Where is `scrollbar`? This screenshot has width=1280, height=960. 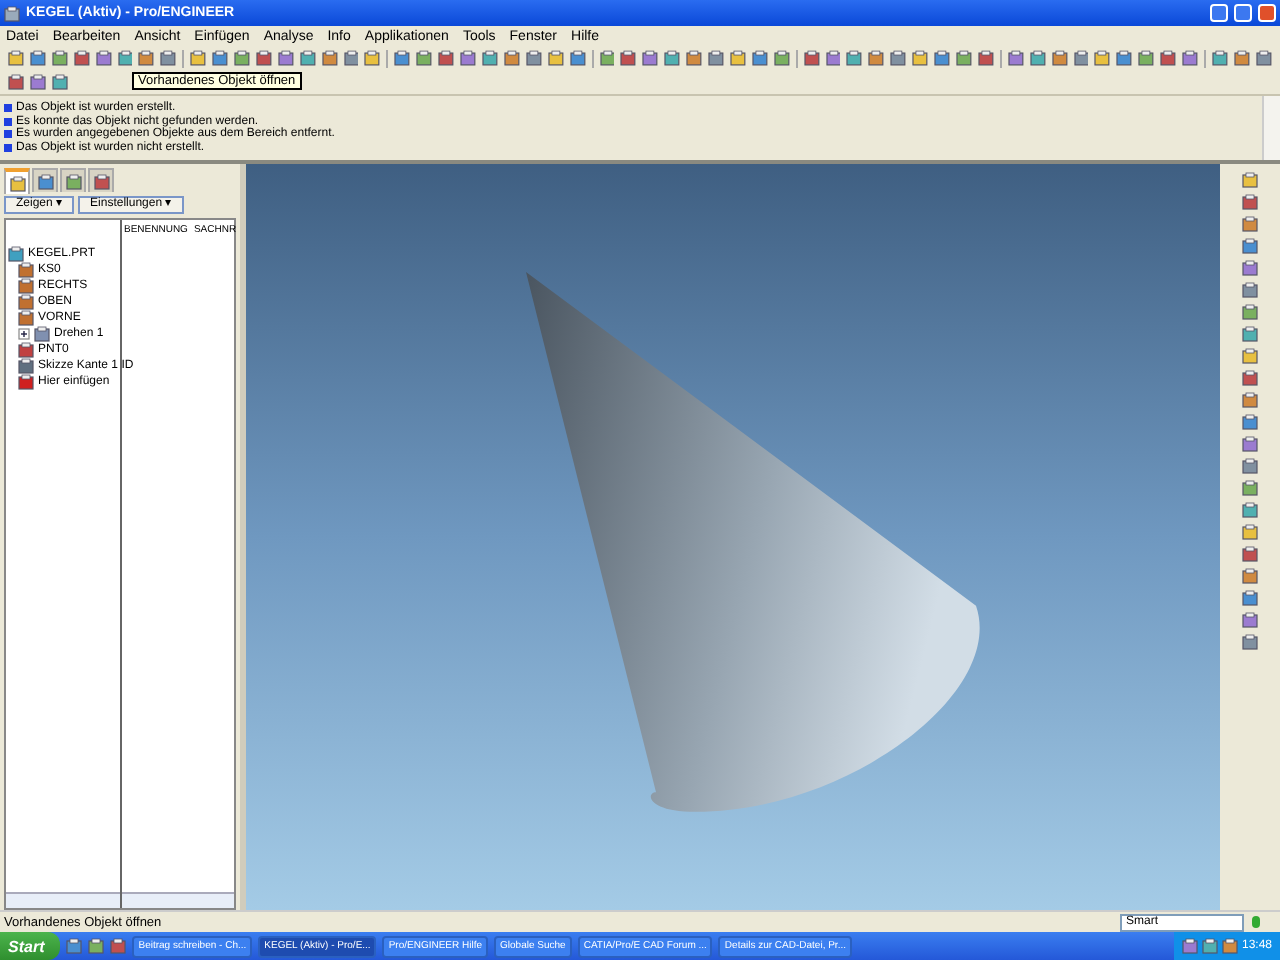
scrollbar is located at coordinates (1271, 128).